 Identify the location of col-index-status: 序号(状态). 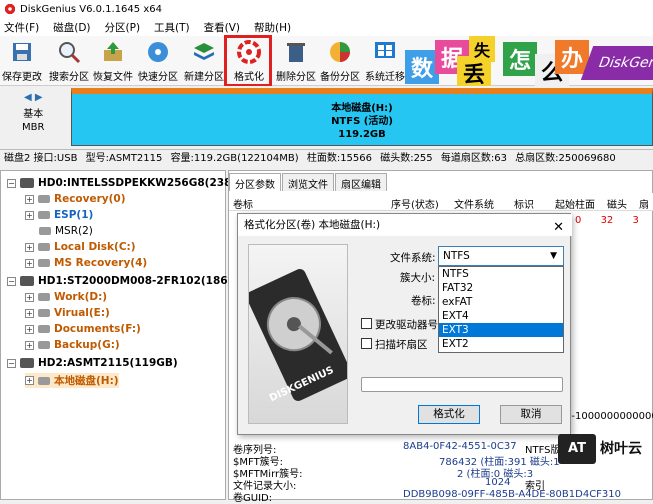
(415, 203).